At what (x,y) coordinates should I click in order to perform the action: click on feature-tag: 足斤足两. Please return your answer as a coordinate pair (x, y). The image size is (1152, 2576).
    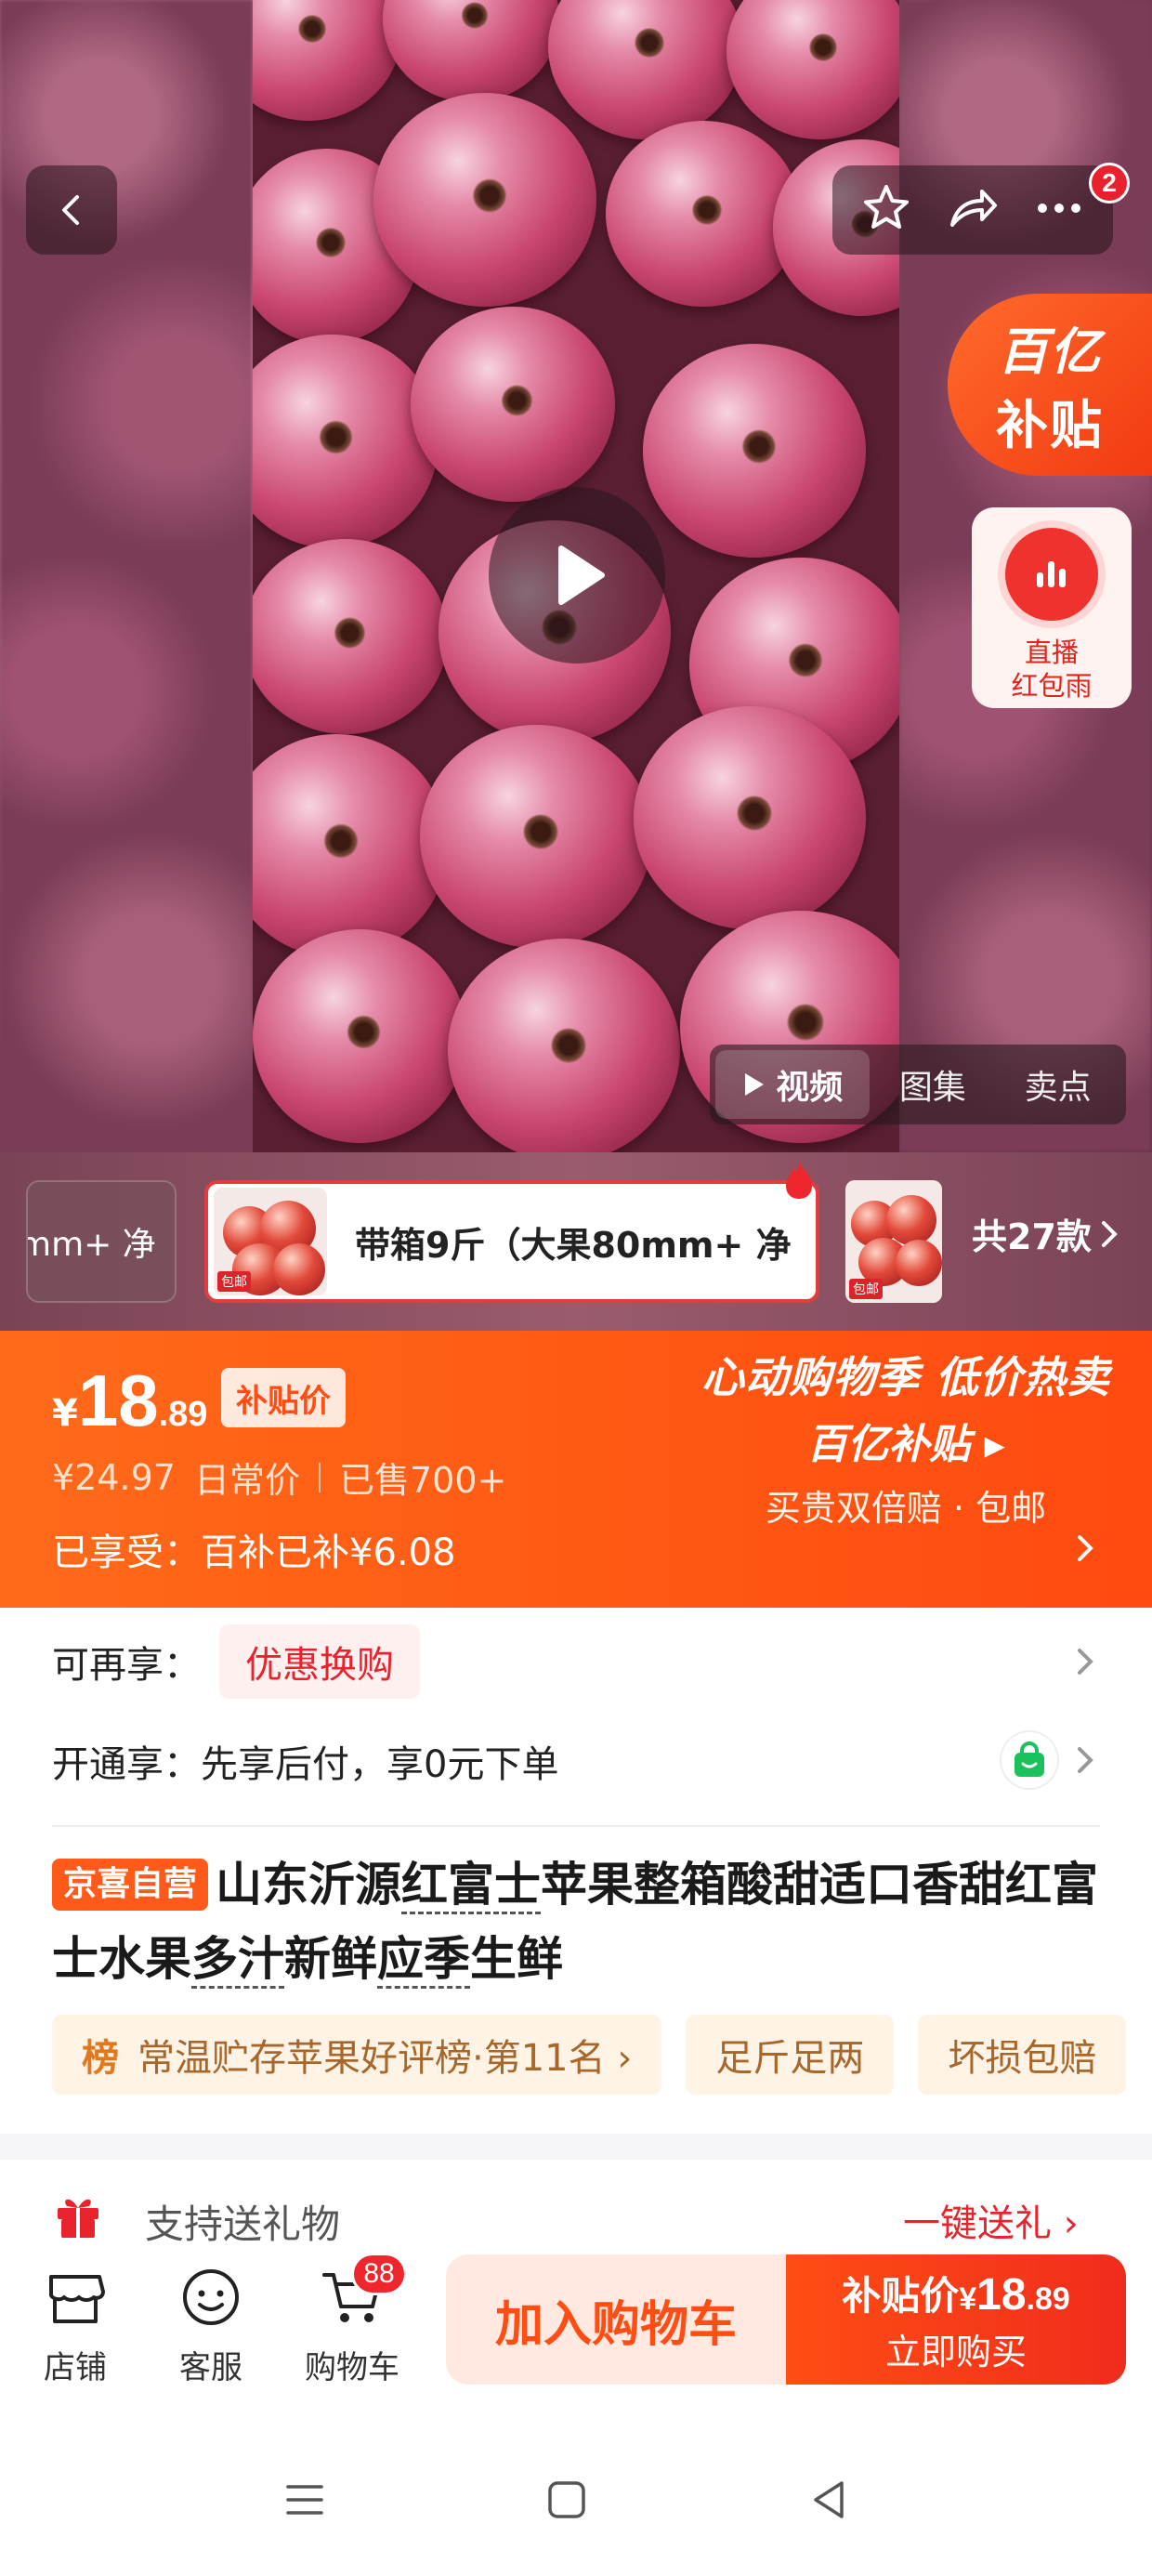
    Looking at the image, I should click on (790, 2055).